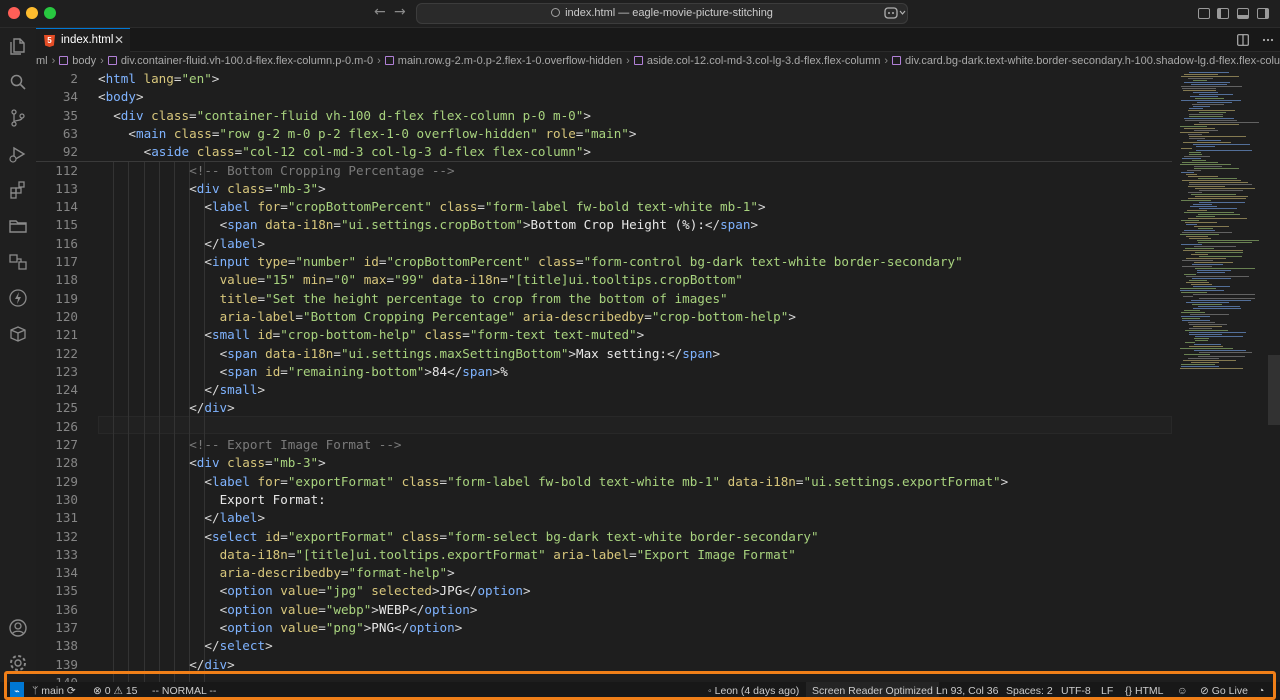 The height and width of the screenshot is (700, 1280). What do you see at coordinates (500, 591) in the screenshot?
I see `code-token: option` at bounding box center [500, 591].